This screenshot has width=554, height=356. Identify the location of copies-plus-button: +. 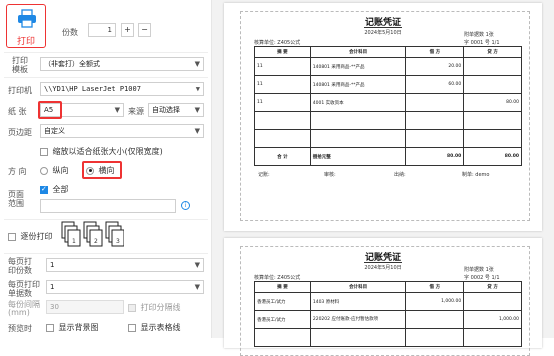
(127, 30).